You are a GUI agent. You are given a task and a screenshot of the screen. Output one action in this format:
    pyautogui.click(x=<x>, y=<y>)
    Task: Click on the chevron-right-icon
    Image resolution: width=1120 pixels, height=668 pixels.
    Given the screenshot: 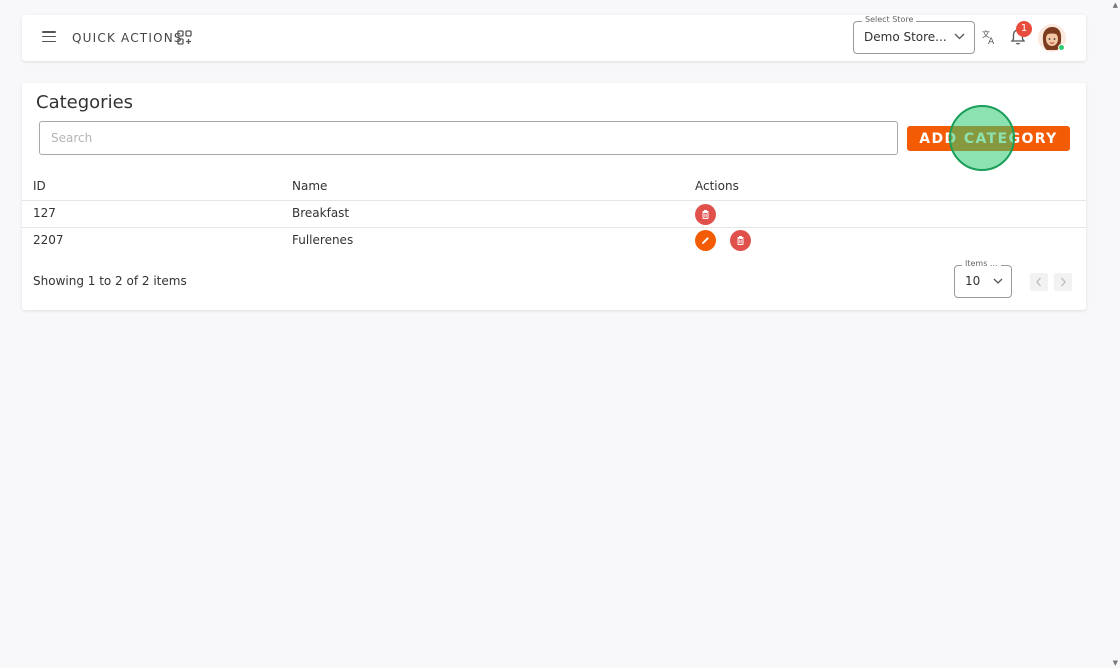 What is the action you would take?
    pyautogui.click(x=1063, y=282)
    